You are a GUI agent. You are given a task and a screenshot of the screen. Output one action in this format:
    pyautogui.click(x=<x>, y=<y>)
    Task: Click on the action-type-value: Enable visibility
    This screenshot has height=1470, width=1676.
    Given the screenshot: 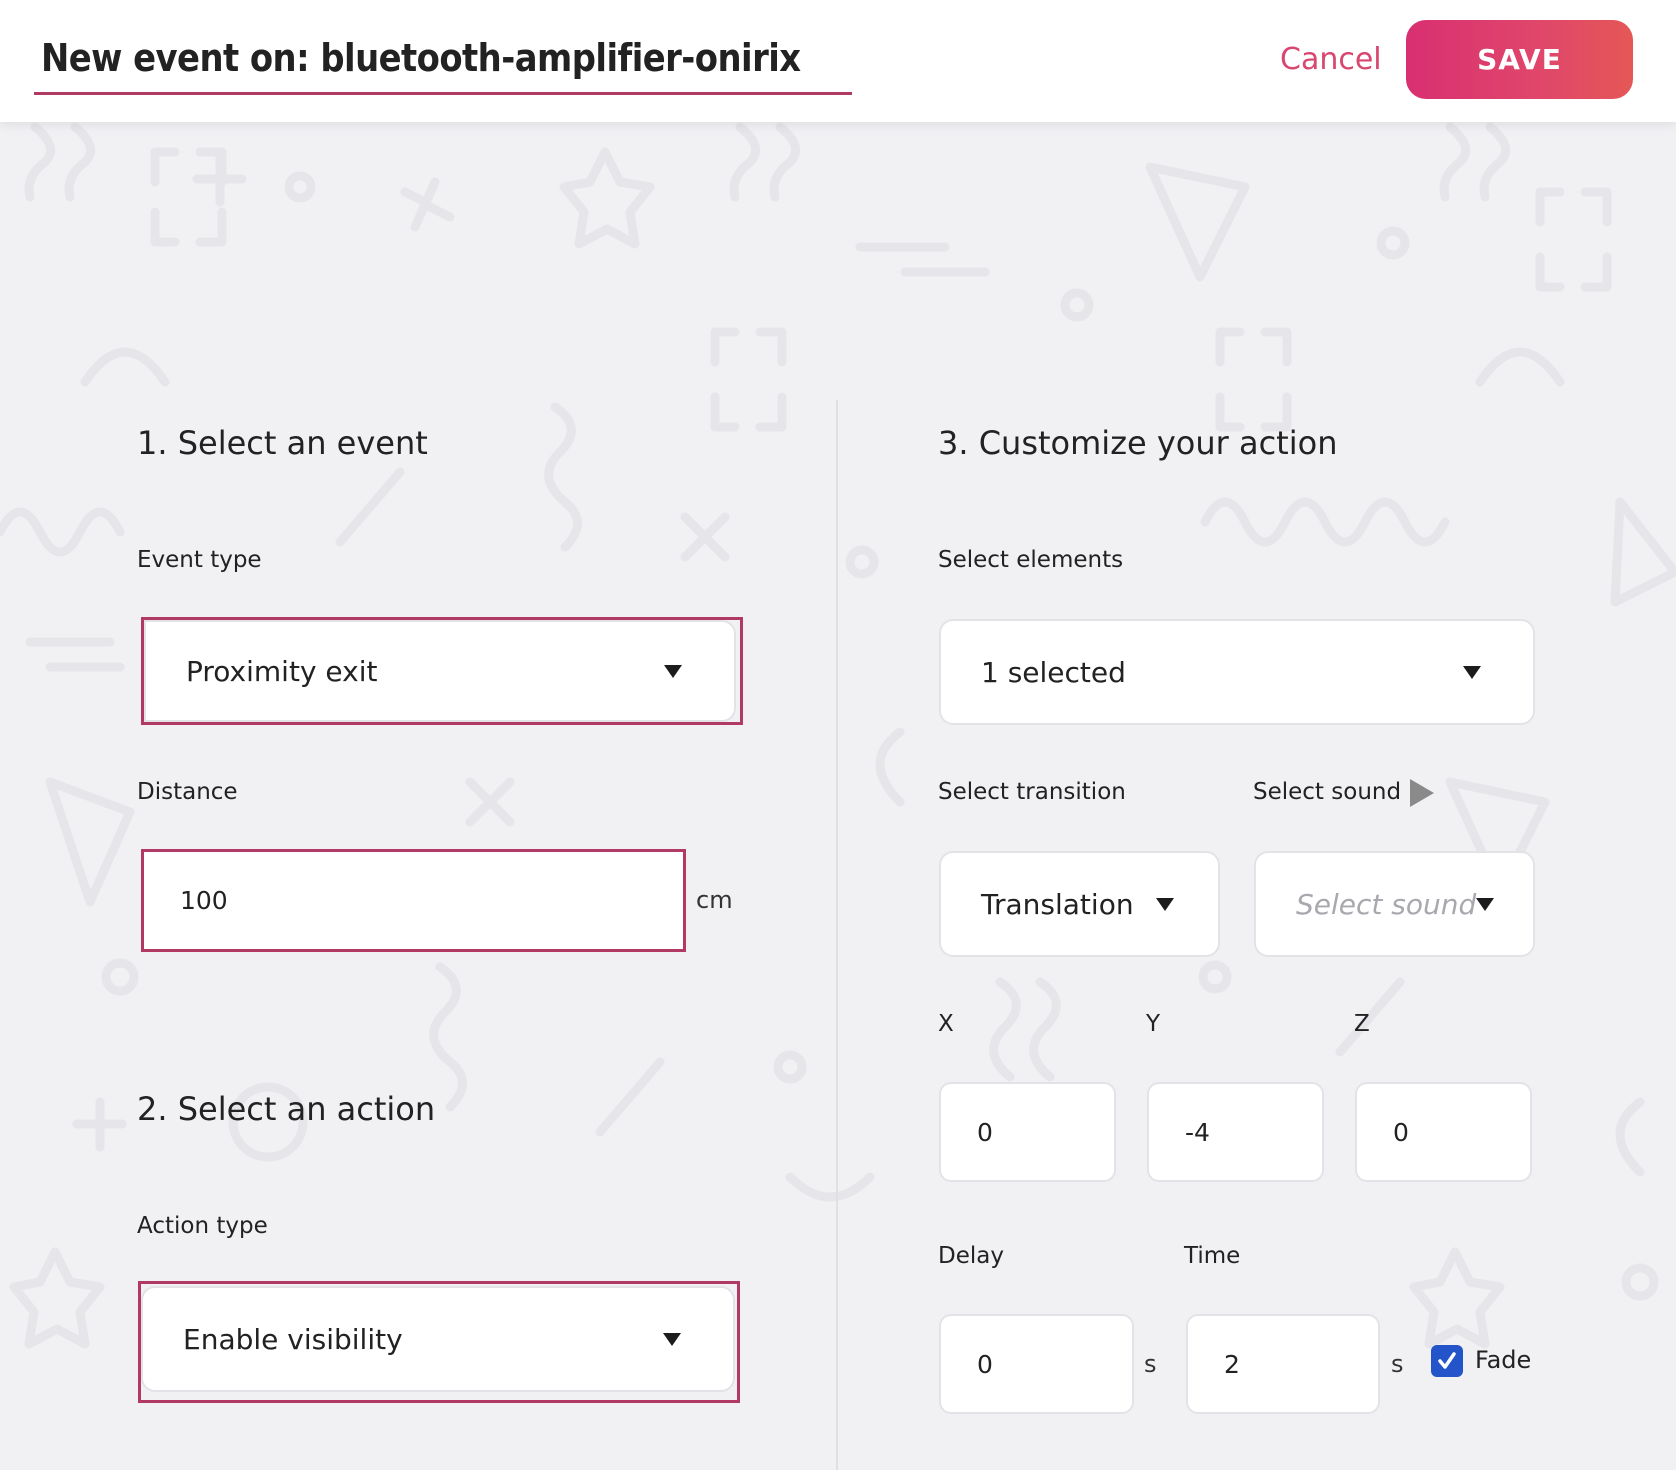 What is the action you would take?
    pyautogui.click(x=293, y=1339)
    